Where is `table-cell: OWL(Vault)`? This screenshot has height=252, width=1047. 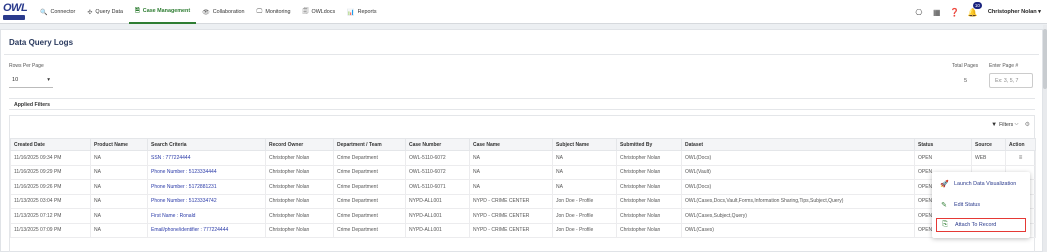
table-cell: OWL(Vault) is located at coordinates (798, 172).